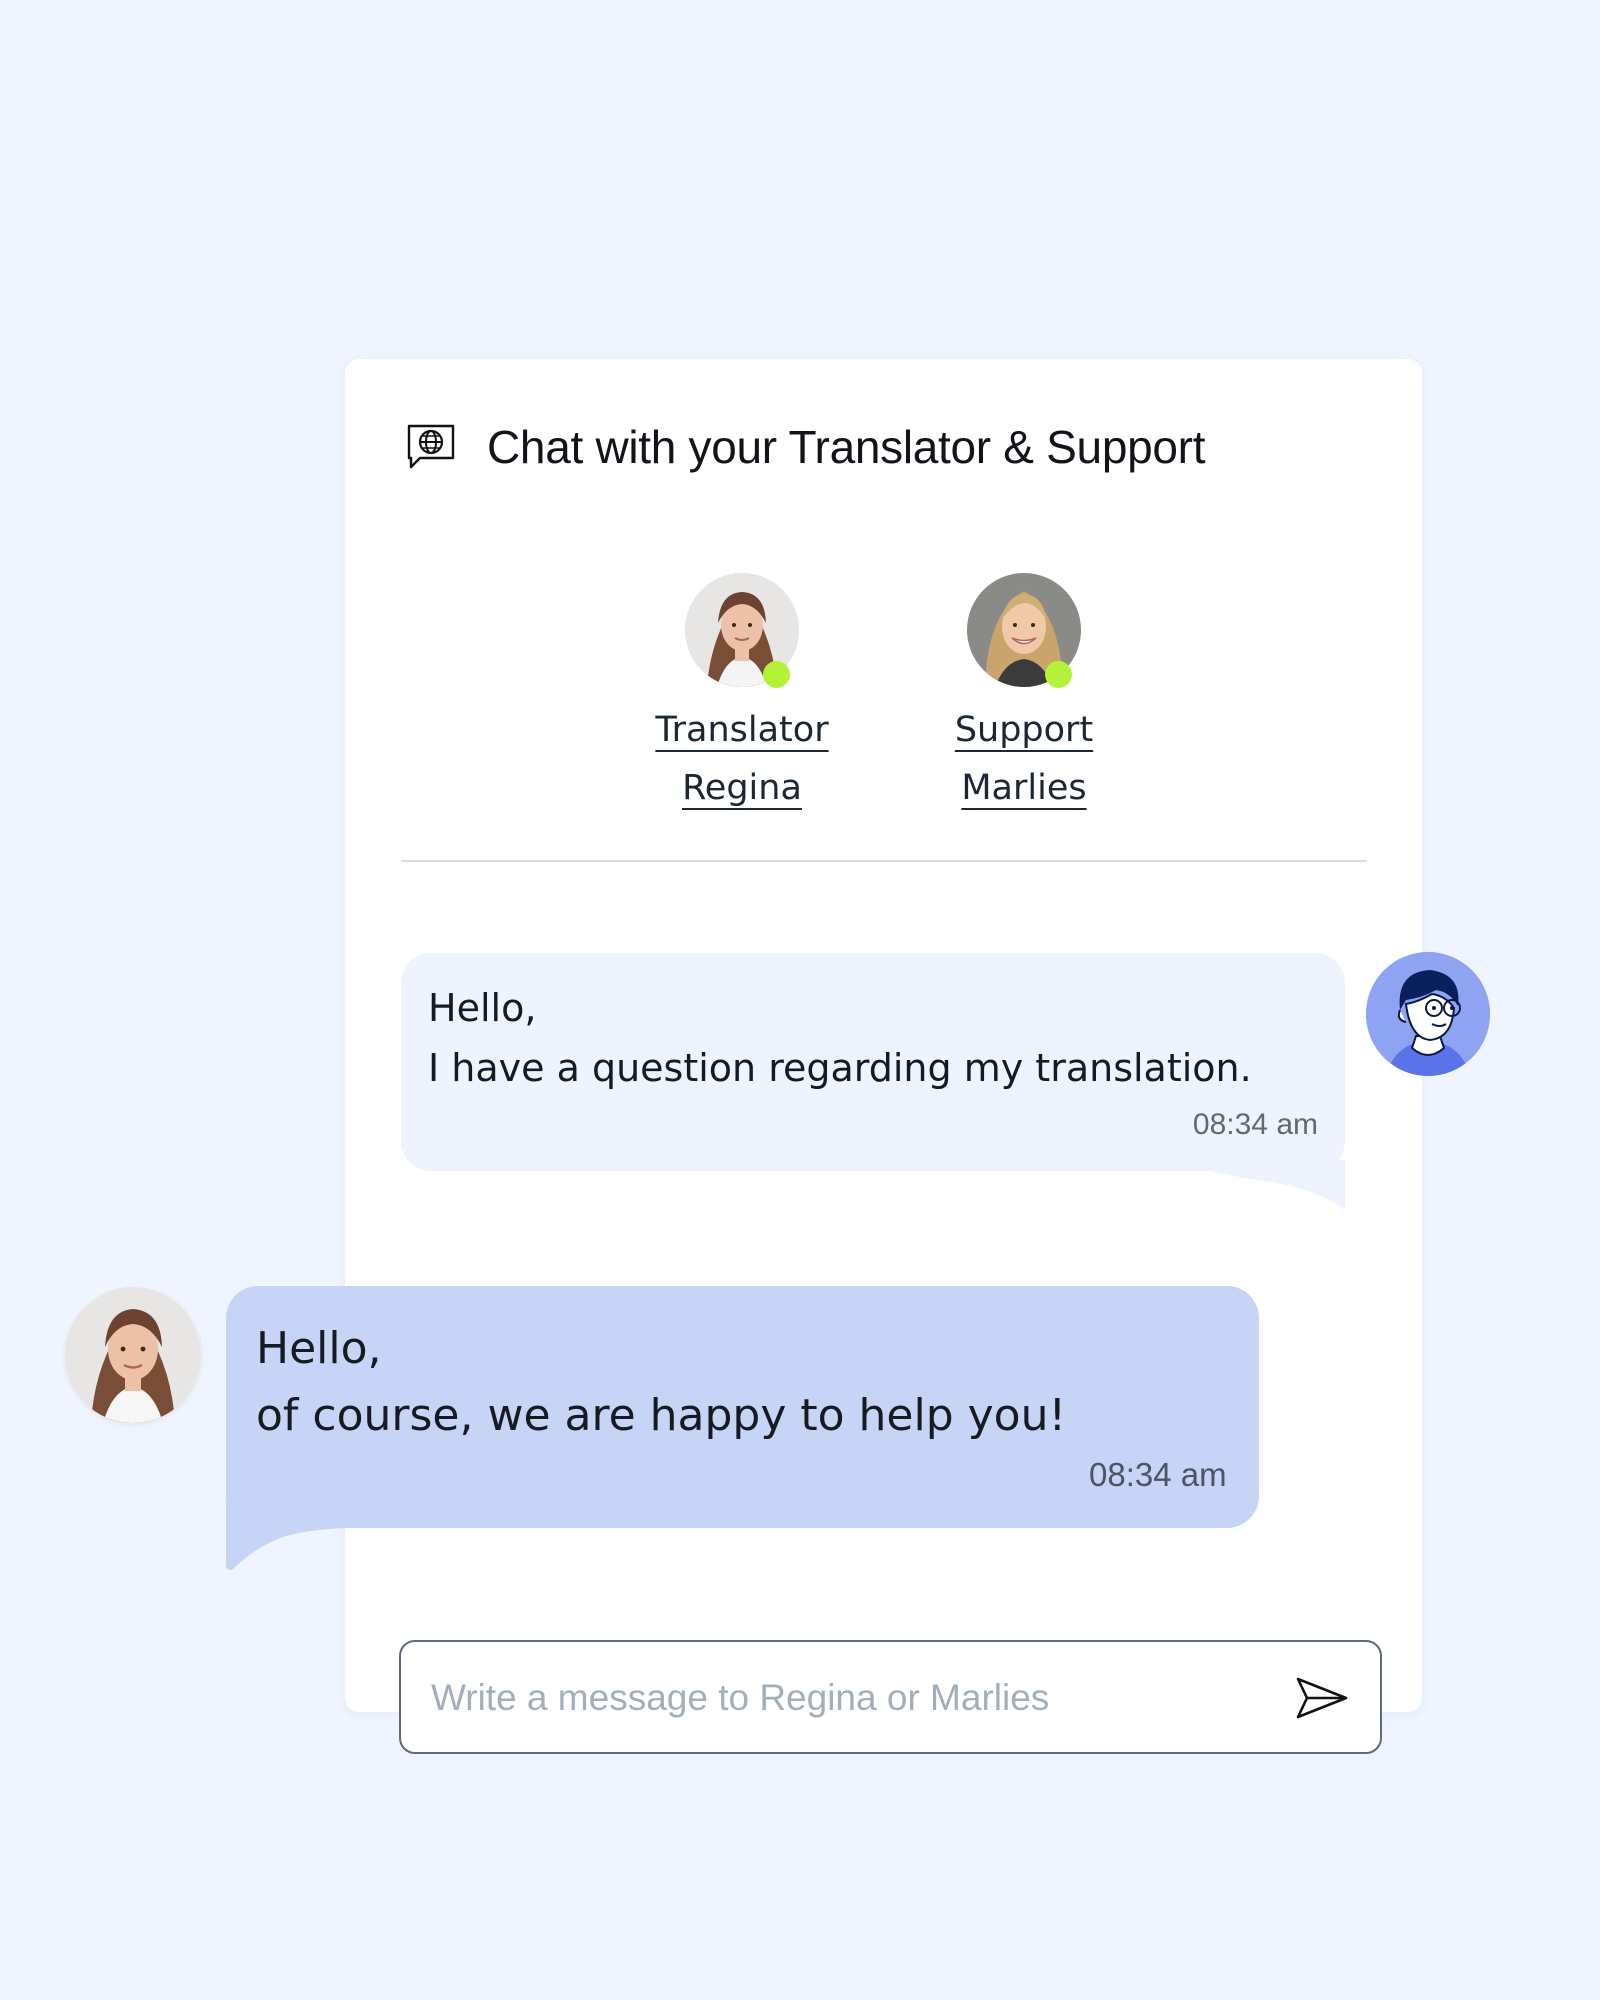 This screenshot has width=1600, height=2000. I want to click on agent-name: Marlies, so click(1023, 788).